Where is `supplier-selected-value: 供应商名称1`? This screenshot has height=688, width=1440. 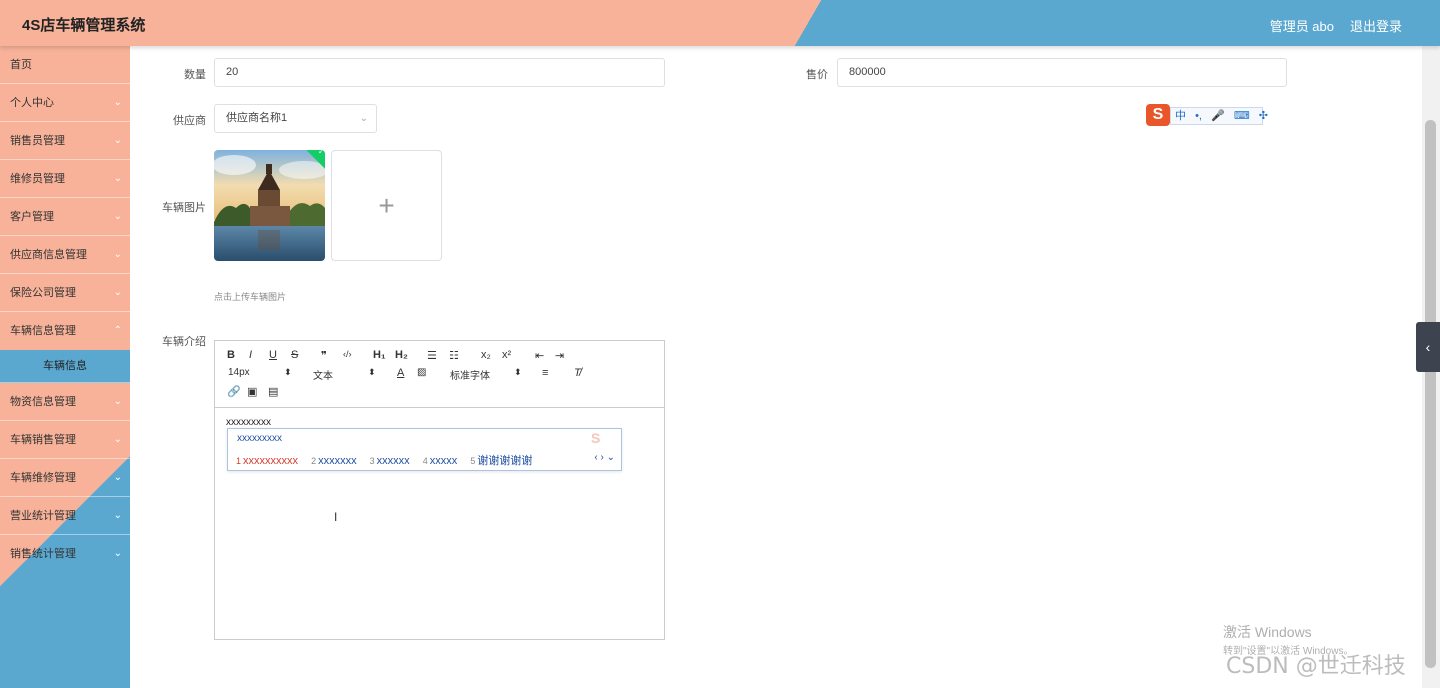 supplier-selected-value: 供应商名称1 is located at coordinates (257, 118).